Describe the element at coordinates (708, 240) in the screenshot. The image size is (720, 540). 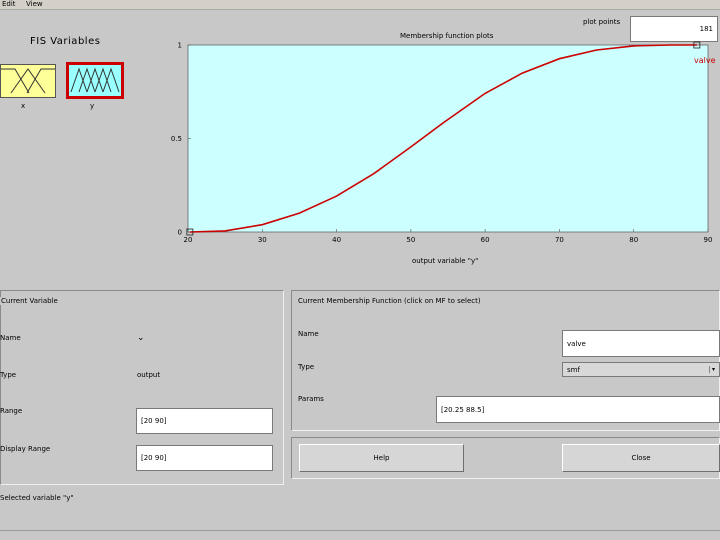
I see `x-tick-label: 90` at that location.